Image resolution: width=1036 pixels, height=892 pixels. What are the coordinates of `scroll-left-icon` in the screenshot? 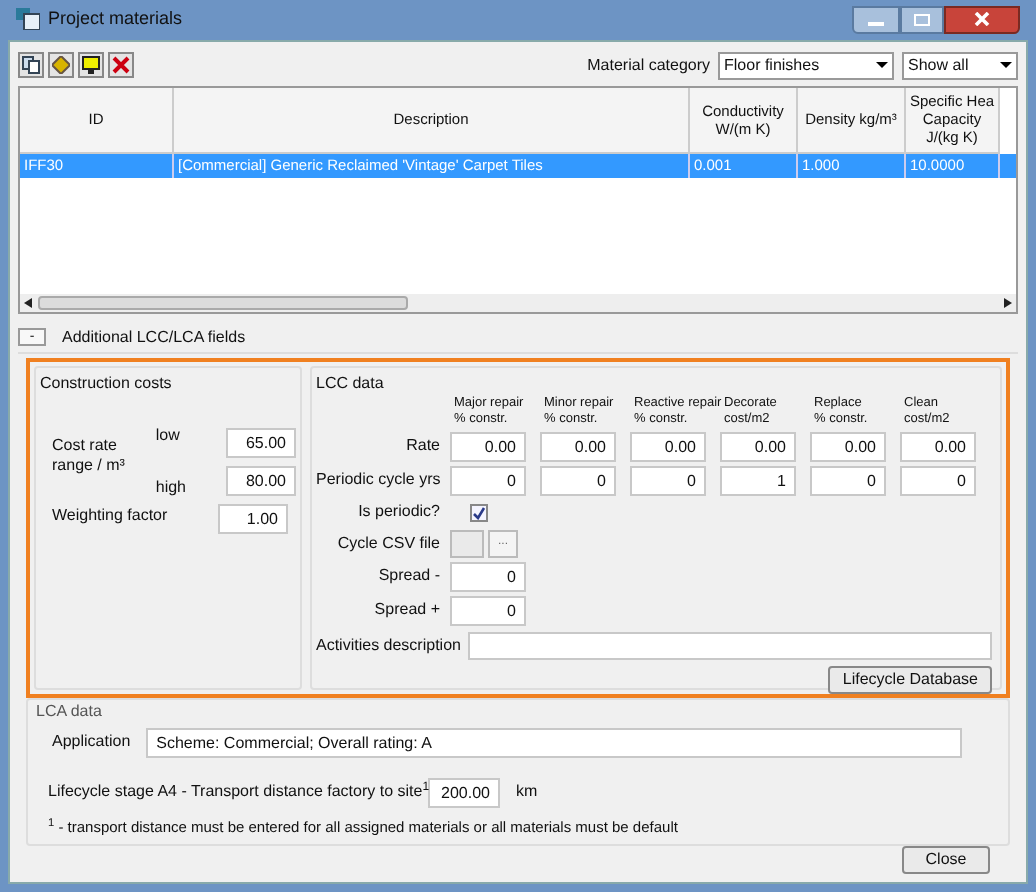 It's located at (28, 302).